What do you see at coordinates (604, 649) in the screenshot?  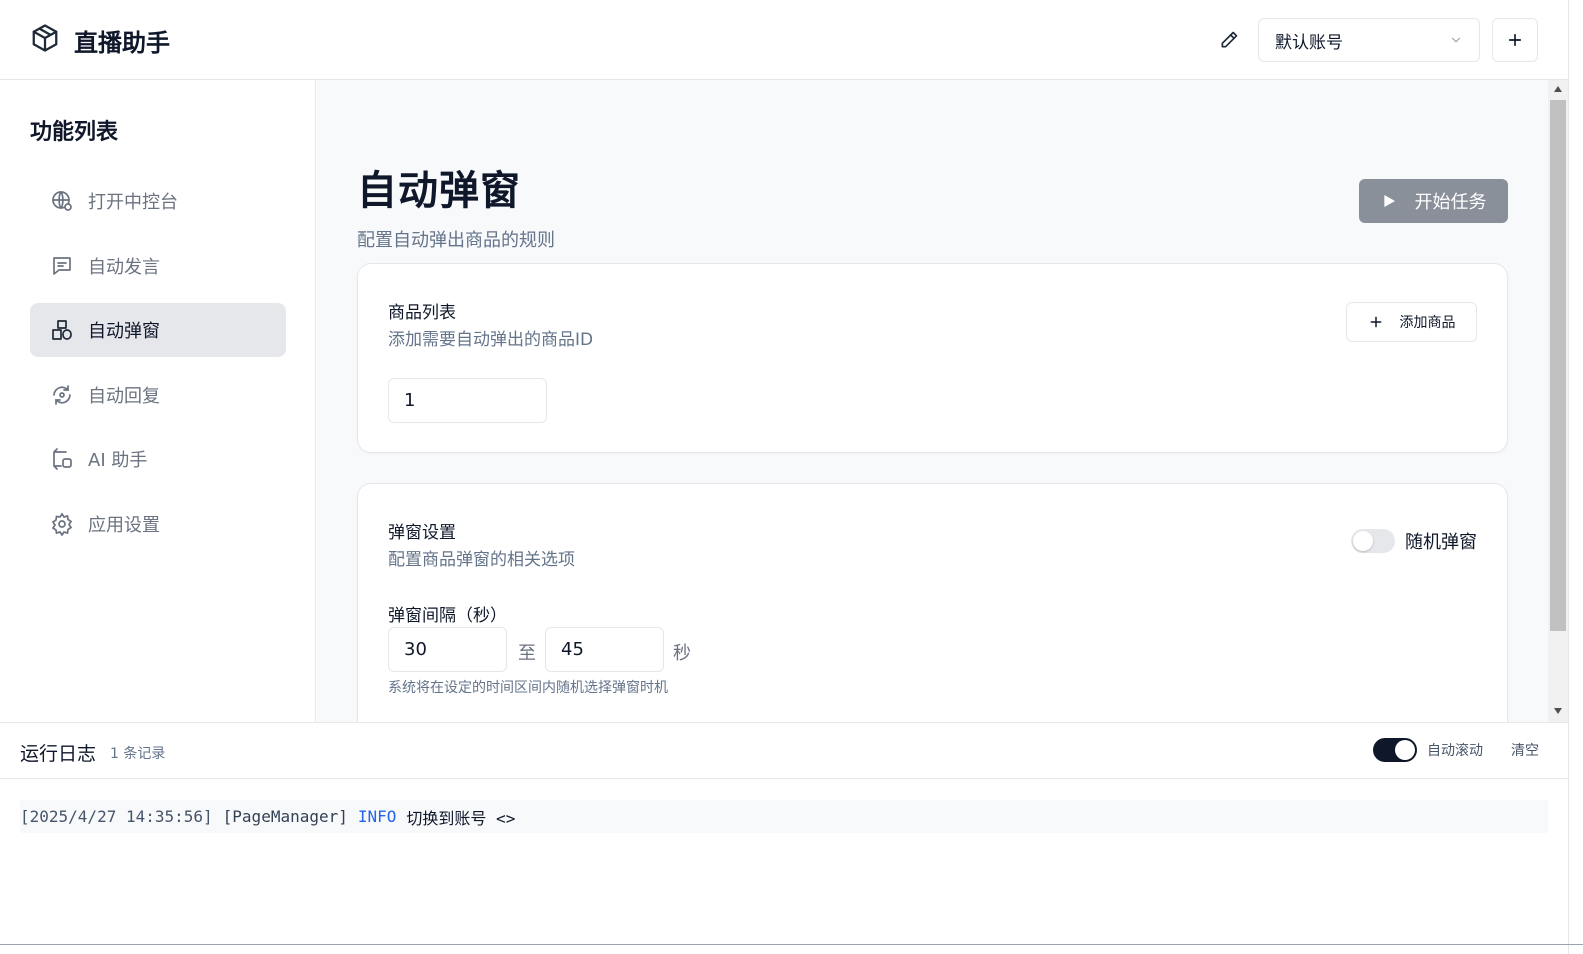 I see `interval-max-input: 45` at bounding box center [604, 649].